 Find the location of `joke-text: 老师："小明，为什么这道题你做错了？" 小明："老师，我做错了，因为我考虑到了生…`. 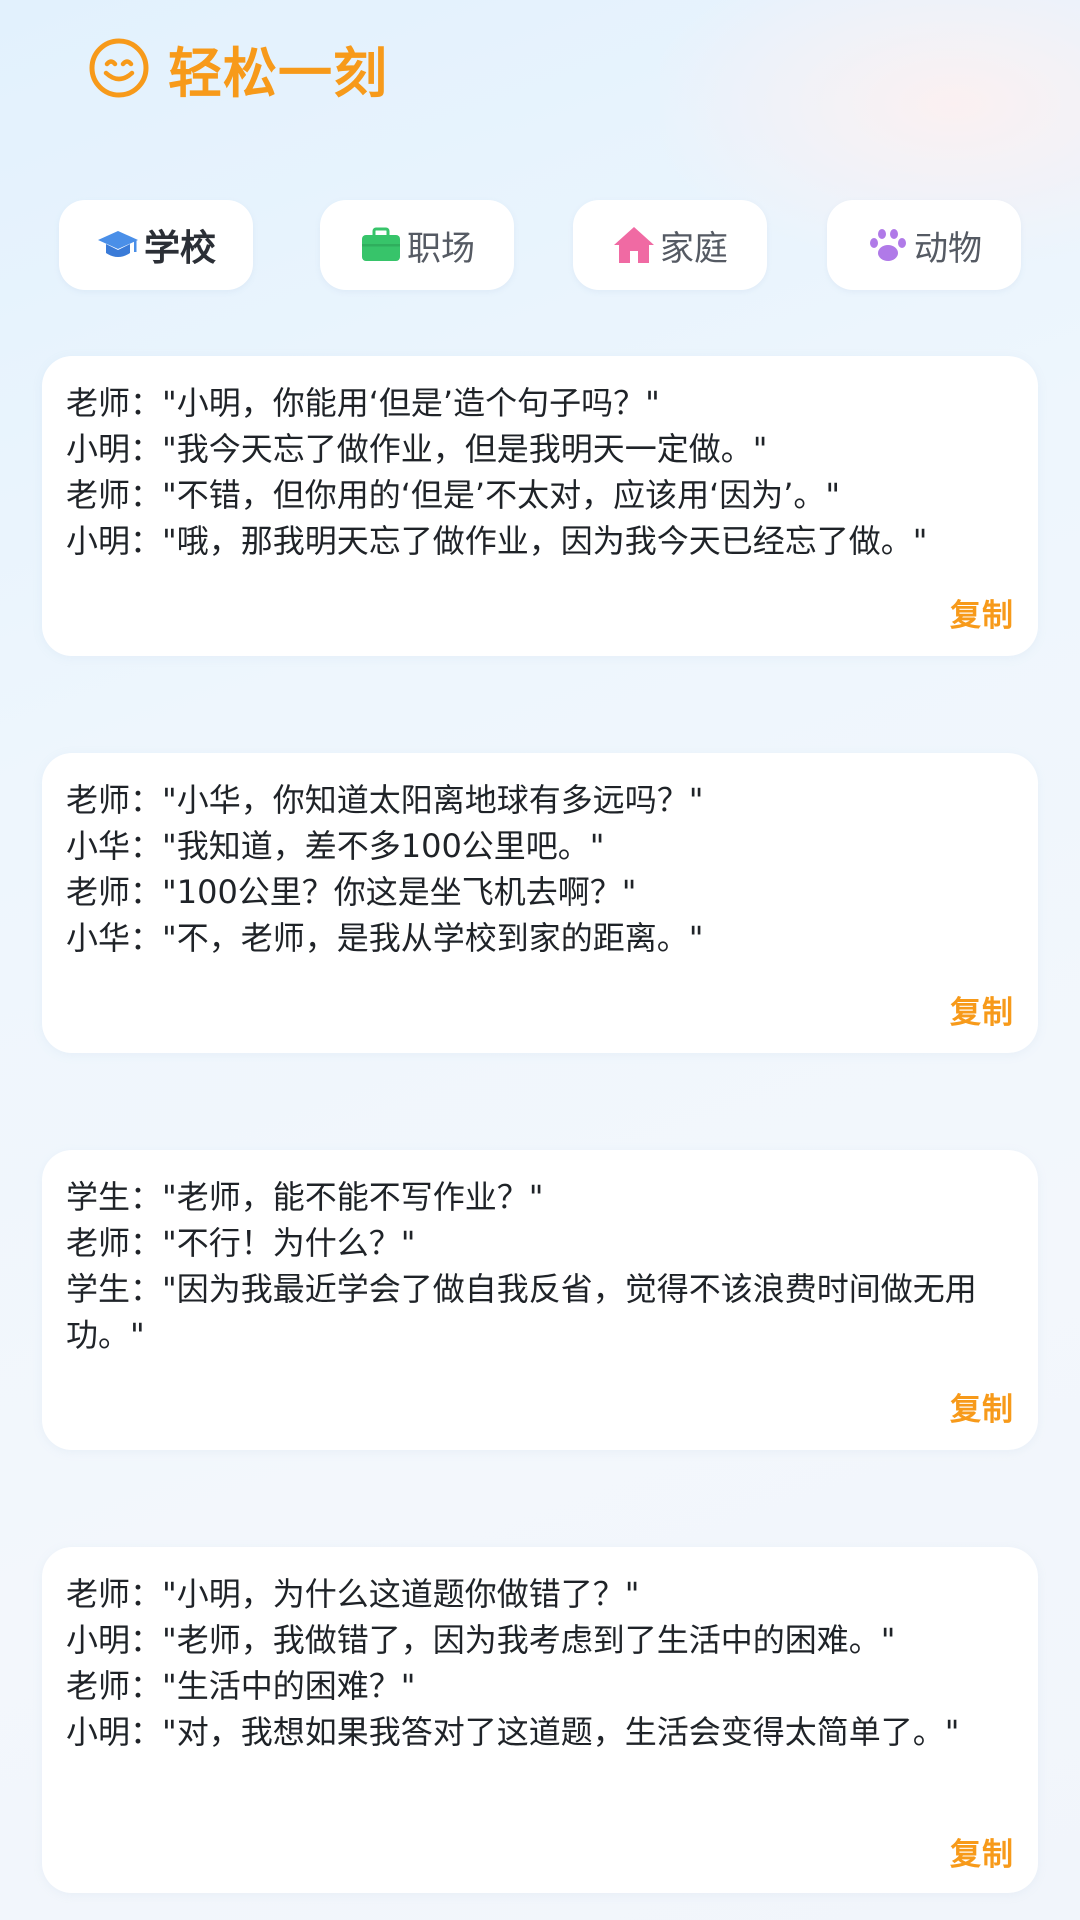

joke-text: 老师："小明，为什么这道题你做错了？" 小明："老师，我做错了，因为我考虑到了生… is located at coordinates (540, 1663).